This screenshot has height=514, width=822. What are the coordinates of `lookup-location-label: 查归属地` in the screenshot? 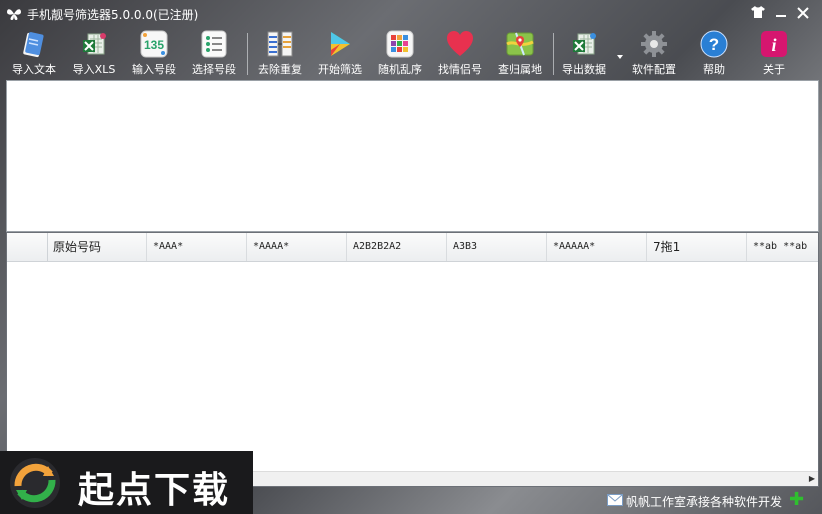 It's located at (520, 69).